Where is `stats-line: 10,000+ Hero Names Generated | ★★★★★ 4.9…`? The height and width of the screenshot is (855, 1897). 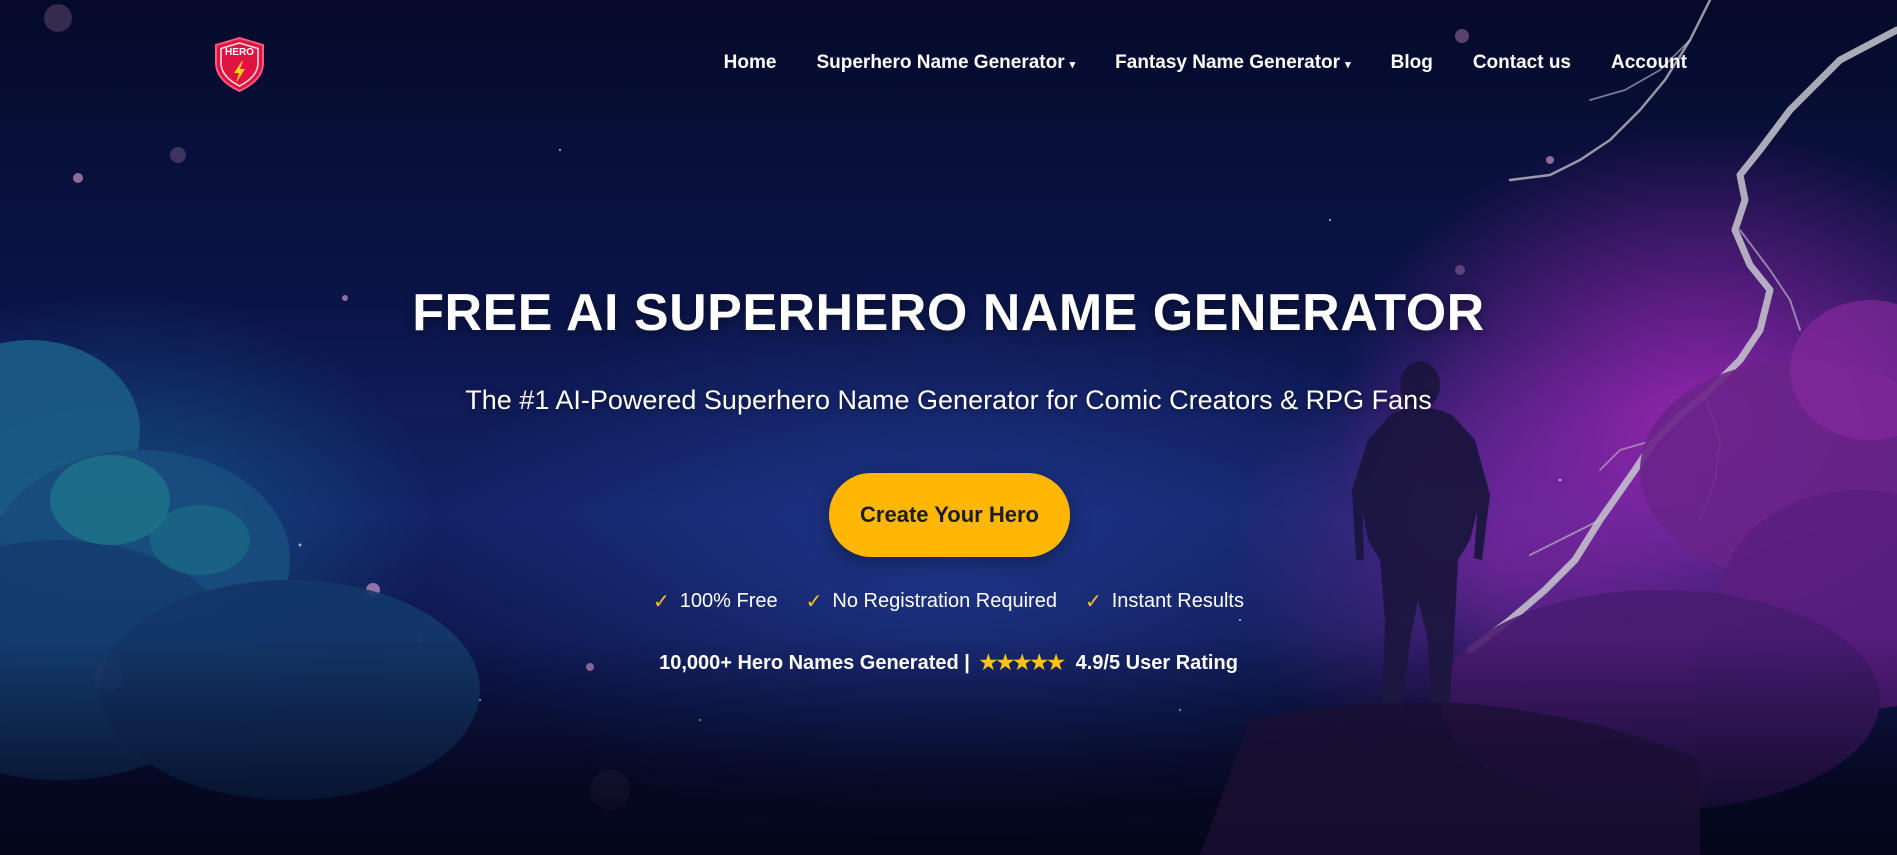
stats-line: 10,000+ Hero Names Generated | ★★★★★ 4.9… is located at coordinates (948, 662).